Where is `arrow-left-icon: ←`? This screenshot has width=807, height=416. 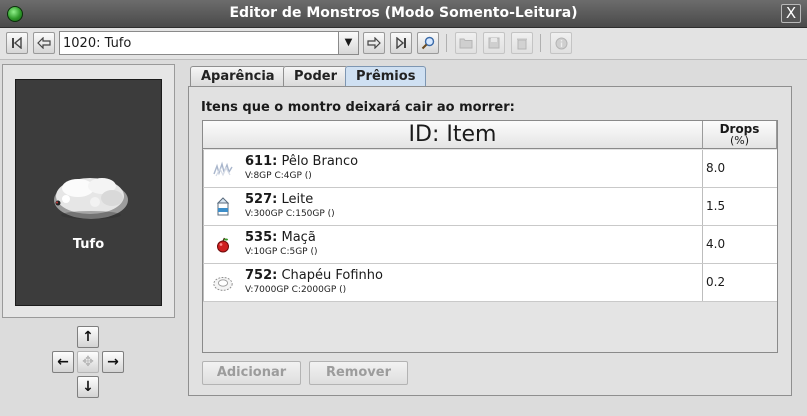 arrow-left-icon: ← is located at coordinates (63, 362).